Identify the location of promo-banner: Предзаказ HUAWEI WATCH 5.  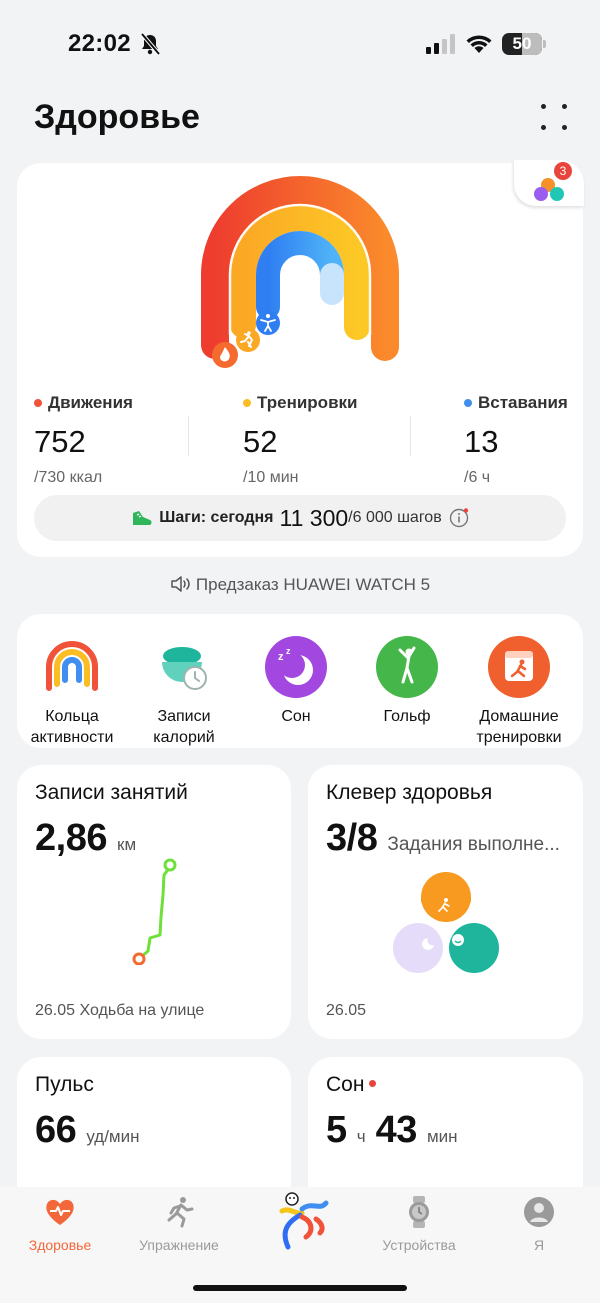
(300, 585).